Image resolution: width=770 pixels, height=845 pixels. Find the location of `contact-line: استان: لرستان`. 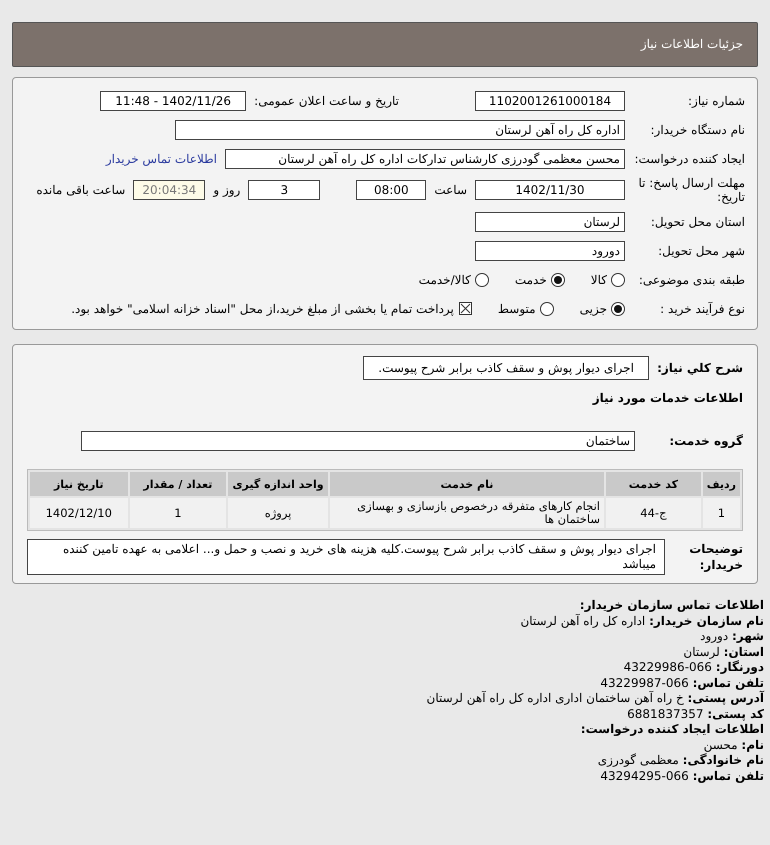

contact-line: استان: لرستان is located at coordinates (723, 652).